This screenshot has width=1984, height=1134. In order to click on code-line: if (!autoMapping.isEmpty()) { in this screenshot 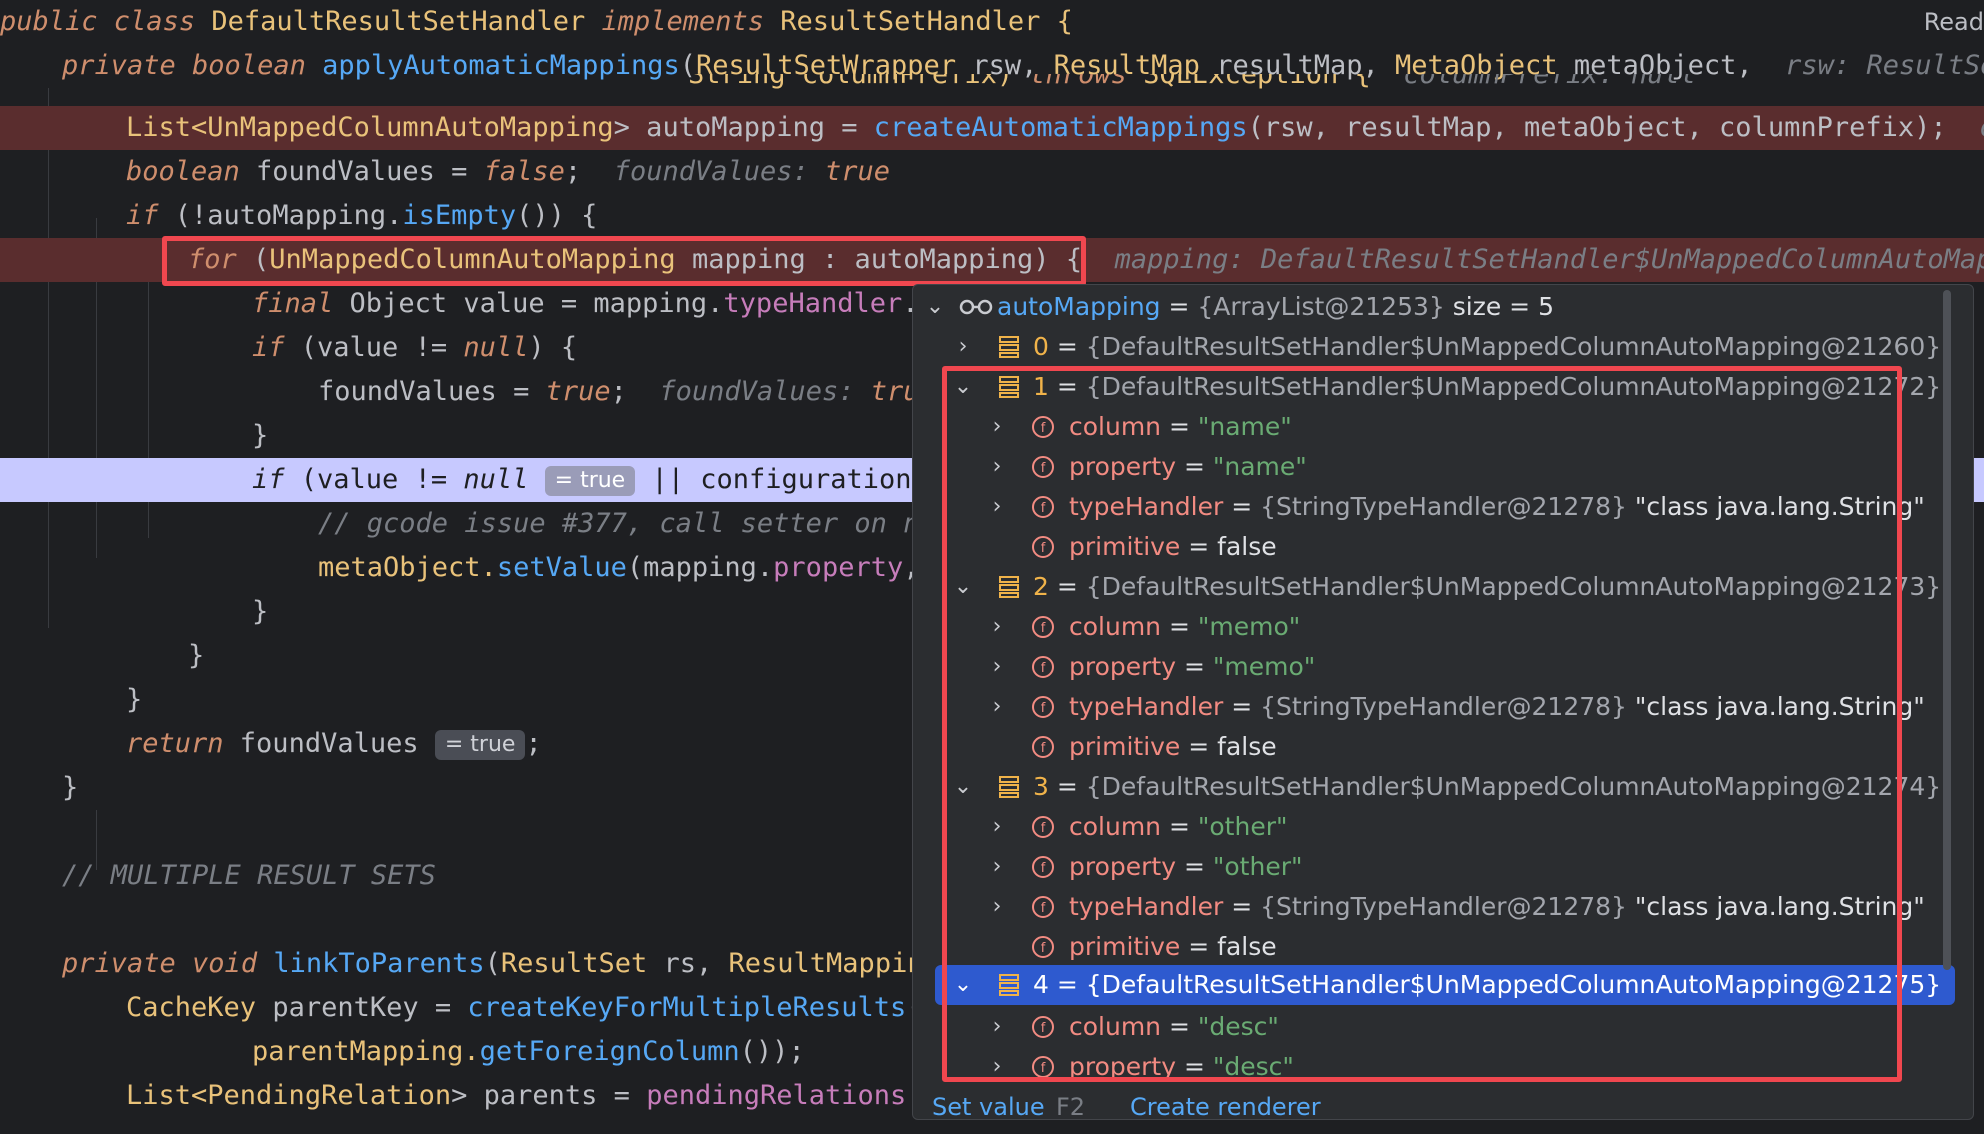, I will do `click(992, 216)`.